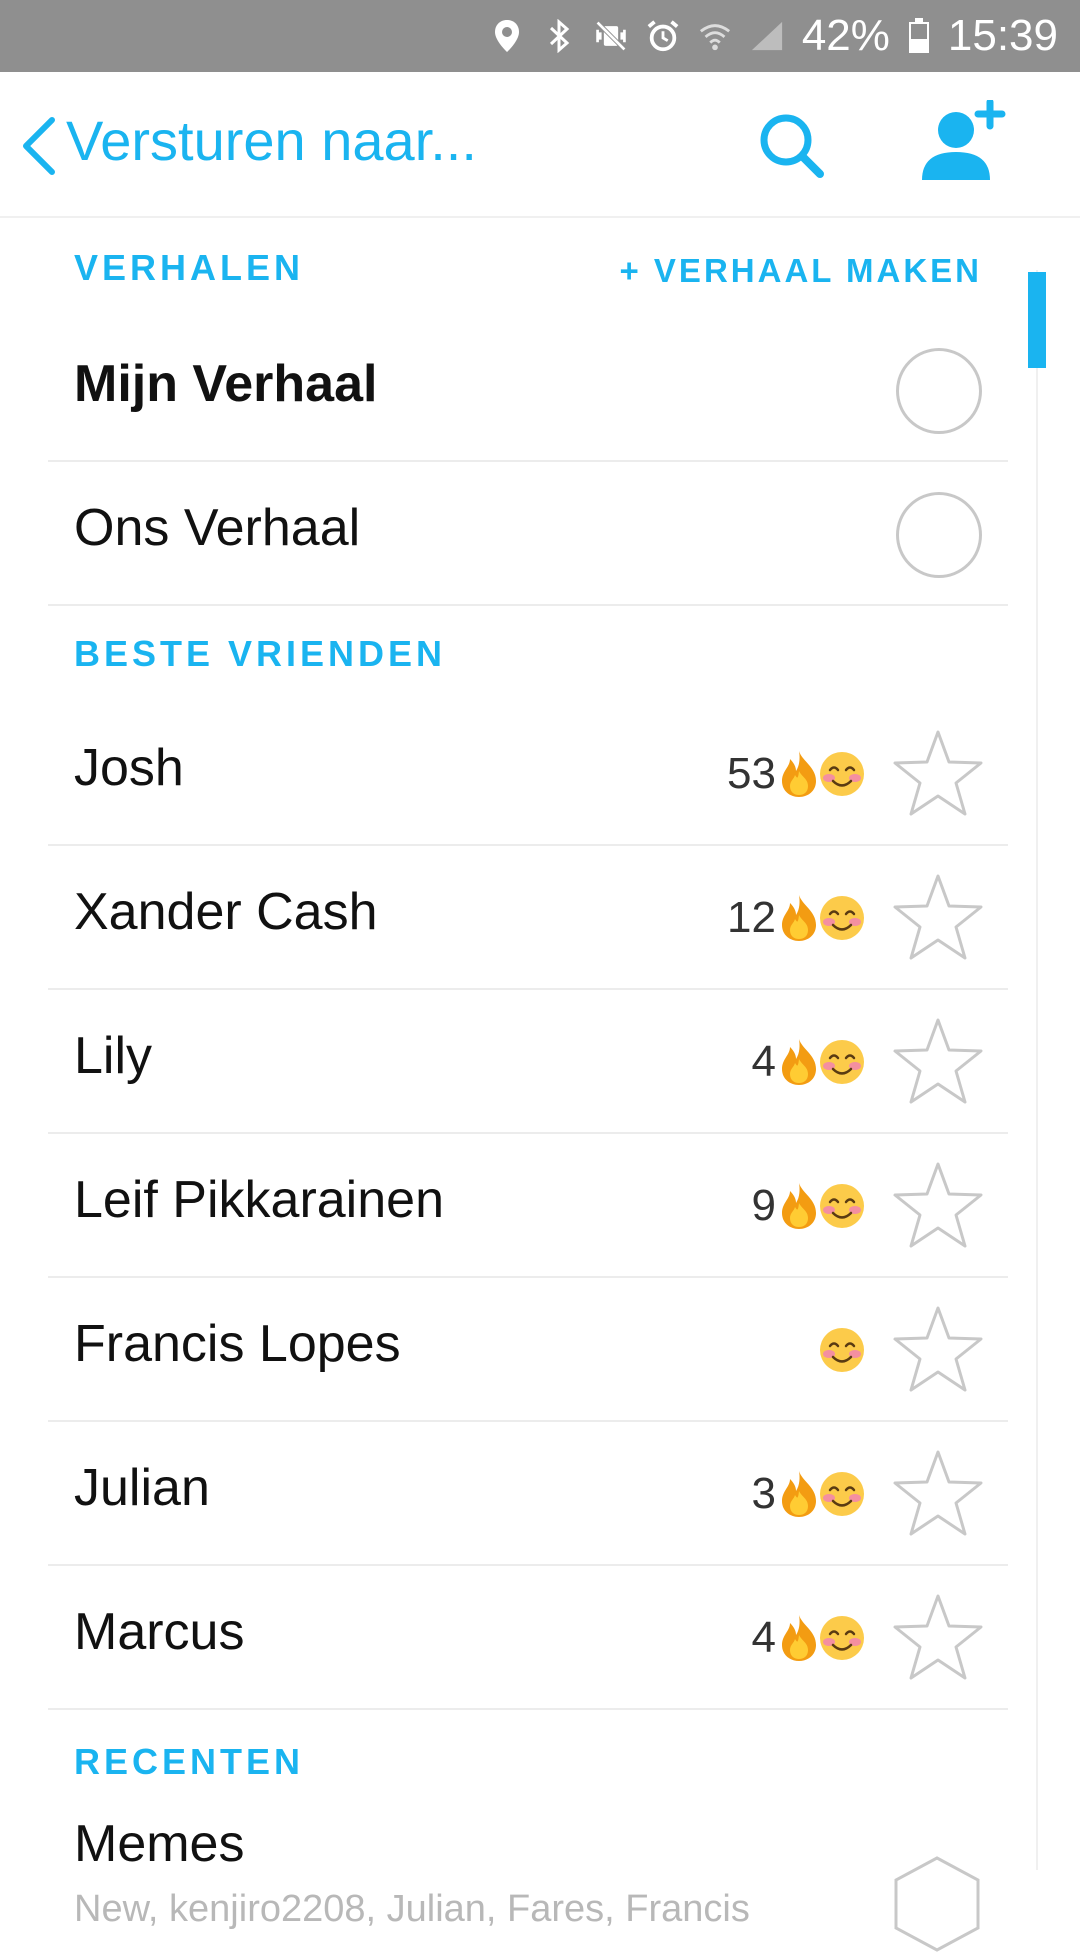 The height and width of the screenshot is (1958, 1080). What do you see at coordinates (528, 1062) in the screenshot?
I see `friend-row: Lily 4` at bounding box center [528, 1062].